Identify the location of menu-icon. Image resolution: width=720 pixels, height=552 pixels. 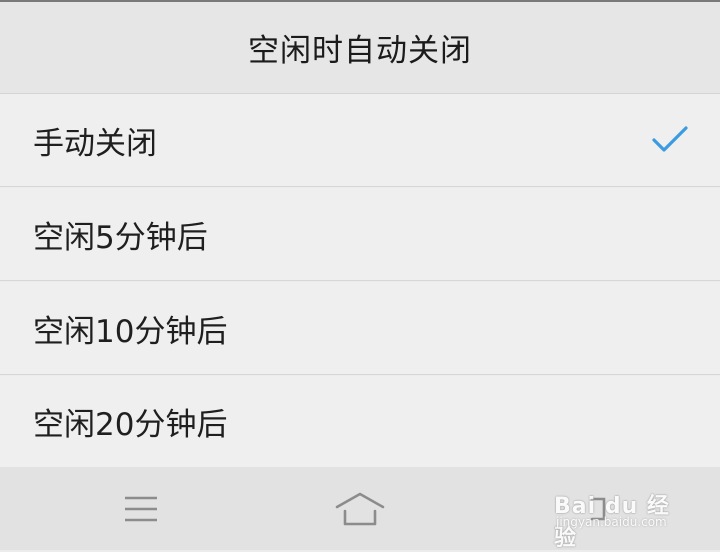
(141, 508).